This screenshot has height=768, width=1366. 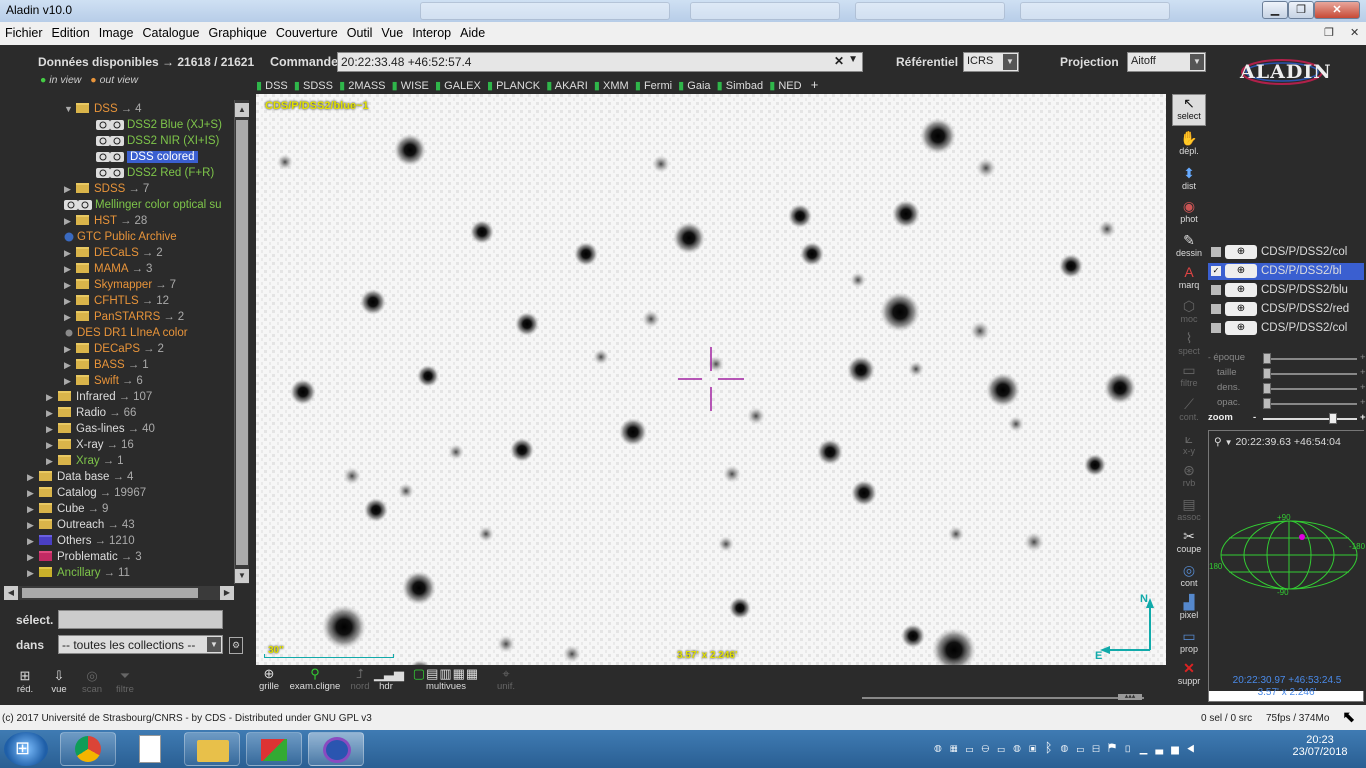 What do you see at coordinates (11, 593) in the screenshot?
I see `arrow-left-icon: ◀` at bounding box center [11, 593].